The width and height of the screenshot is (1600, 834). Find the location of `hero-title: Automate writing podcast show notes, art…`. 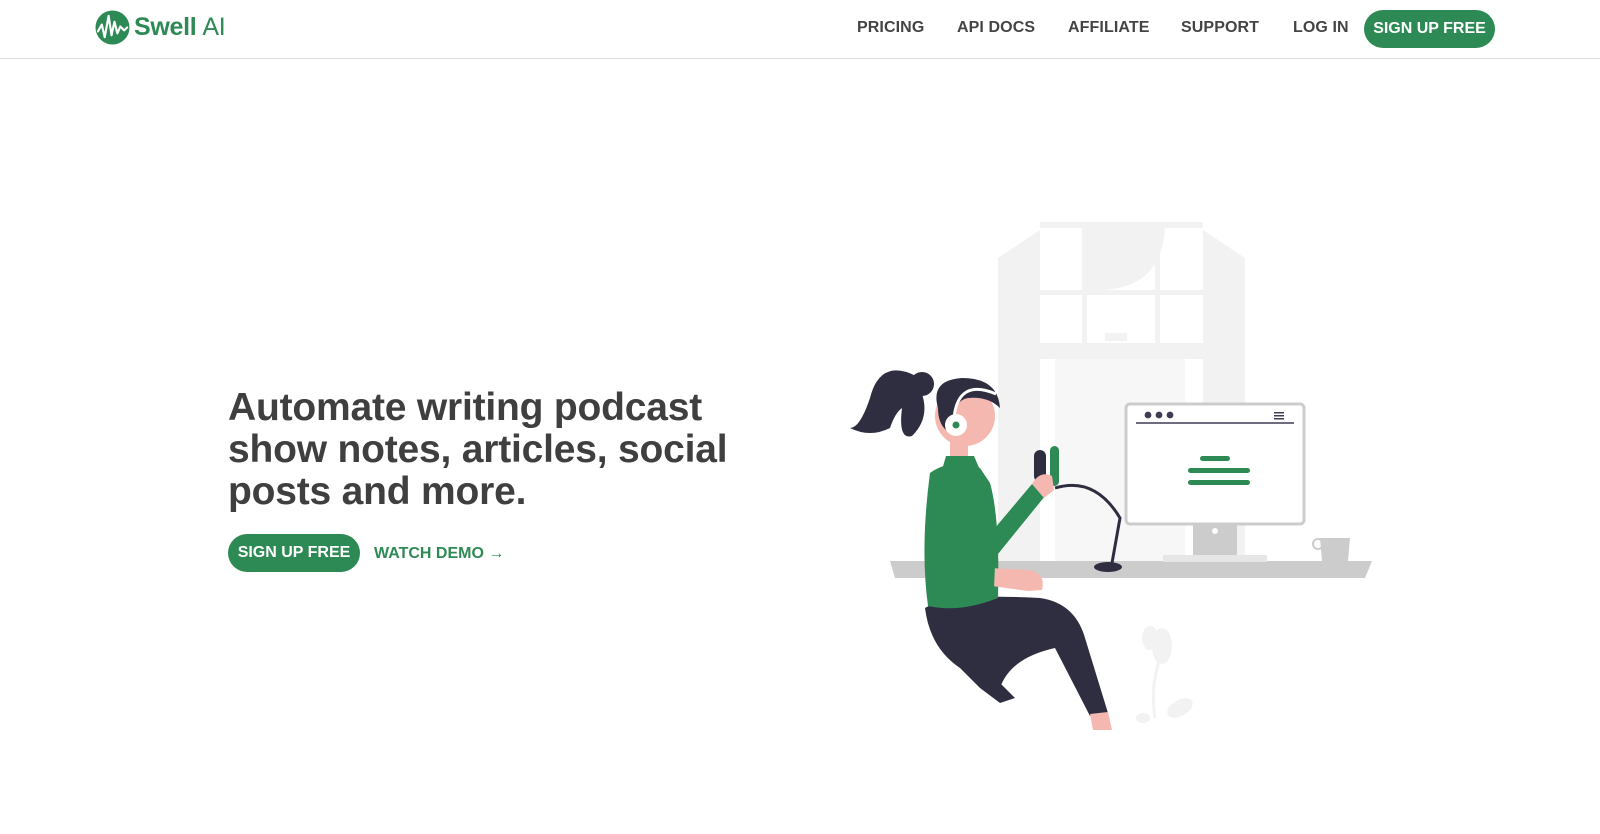

hero-title: Automate writing podcast show notes, art… is located at coordinates (478, 449).